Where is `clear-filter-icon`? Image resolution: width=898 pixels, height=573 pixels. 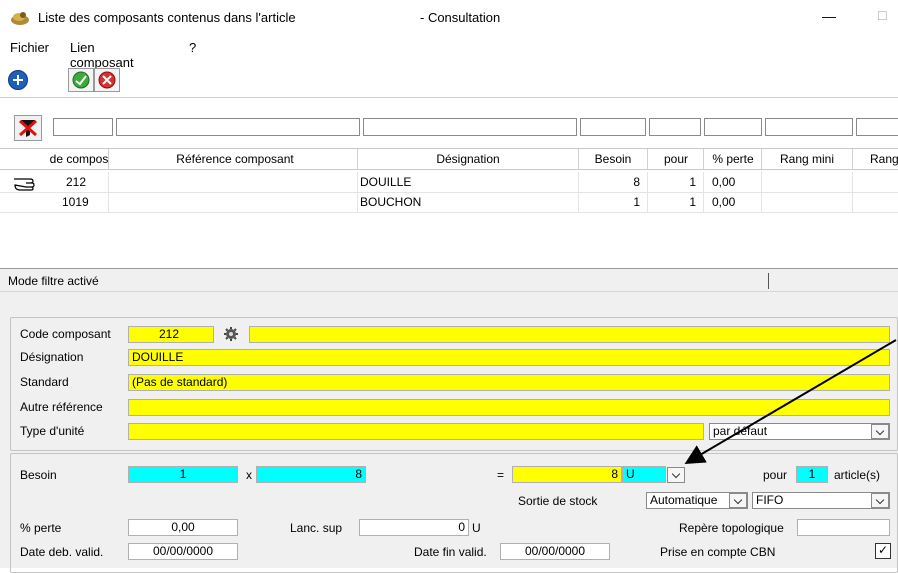 clear-filter-icon is located at coordinates (28, 128).